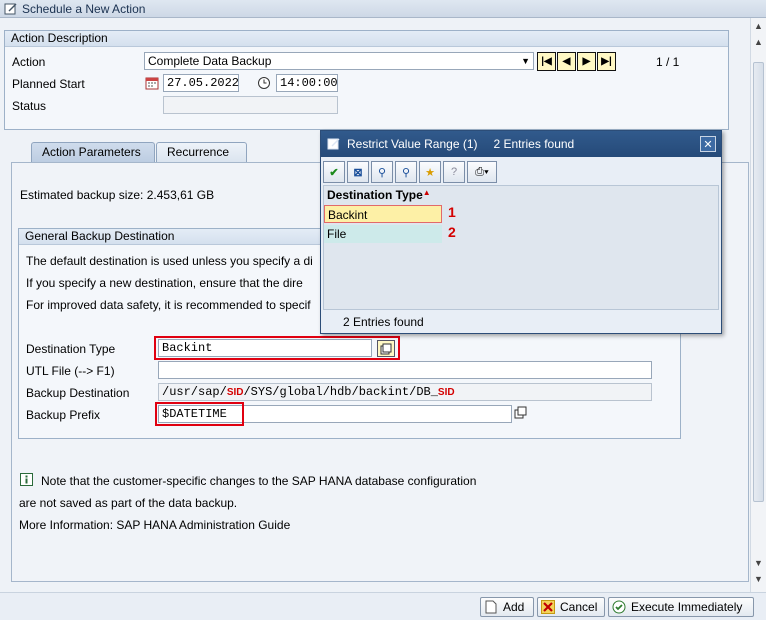 Image resolution: width=766 pixels, height=620 pixels. Describe the element at coordinates (70, 371) in the screenshot. I see `utl-file-label: UTL File (--> F1)` at that location.